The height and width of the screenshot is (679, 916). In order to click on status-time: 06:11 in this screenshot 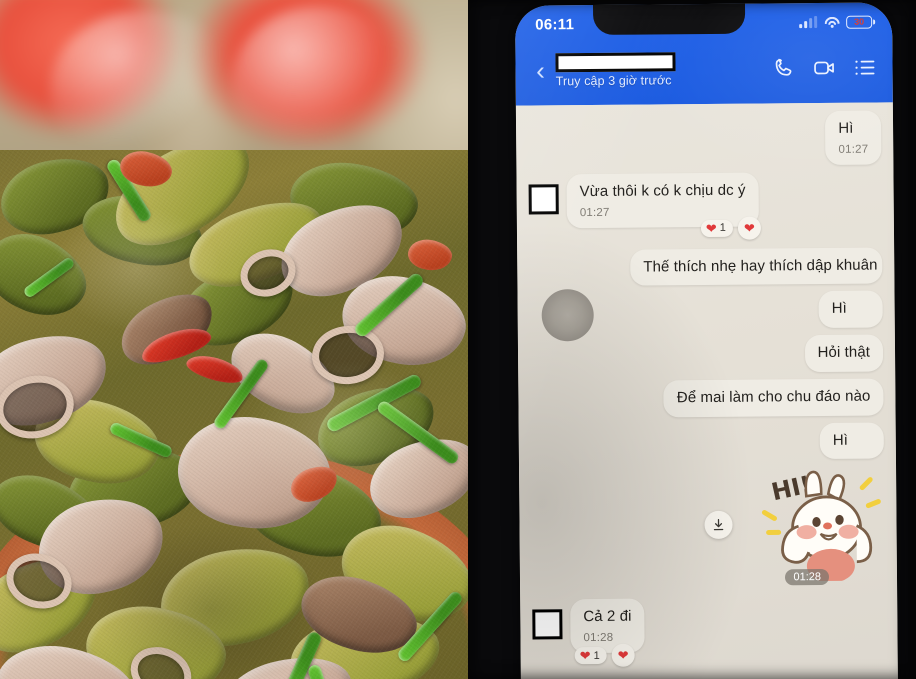, I will do `click(555, 24)`.